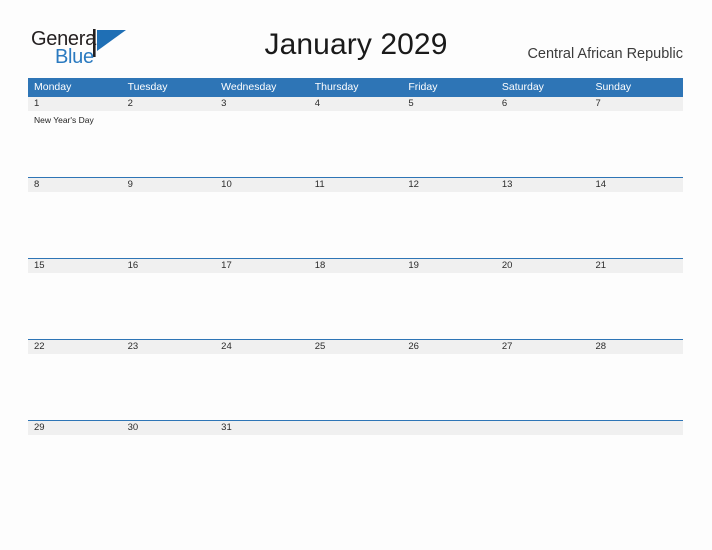 This screenshot has height=550, width=712. What do you see at coordinates (169, 266) in the screenshot?
I see `day-number: 16` at bounding box center [169, 266].